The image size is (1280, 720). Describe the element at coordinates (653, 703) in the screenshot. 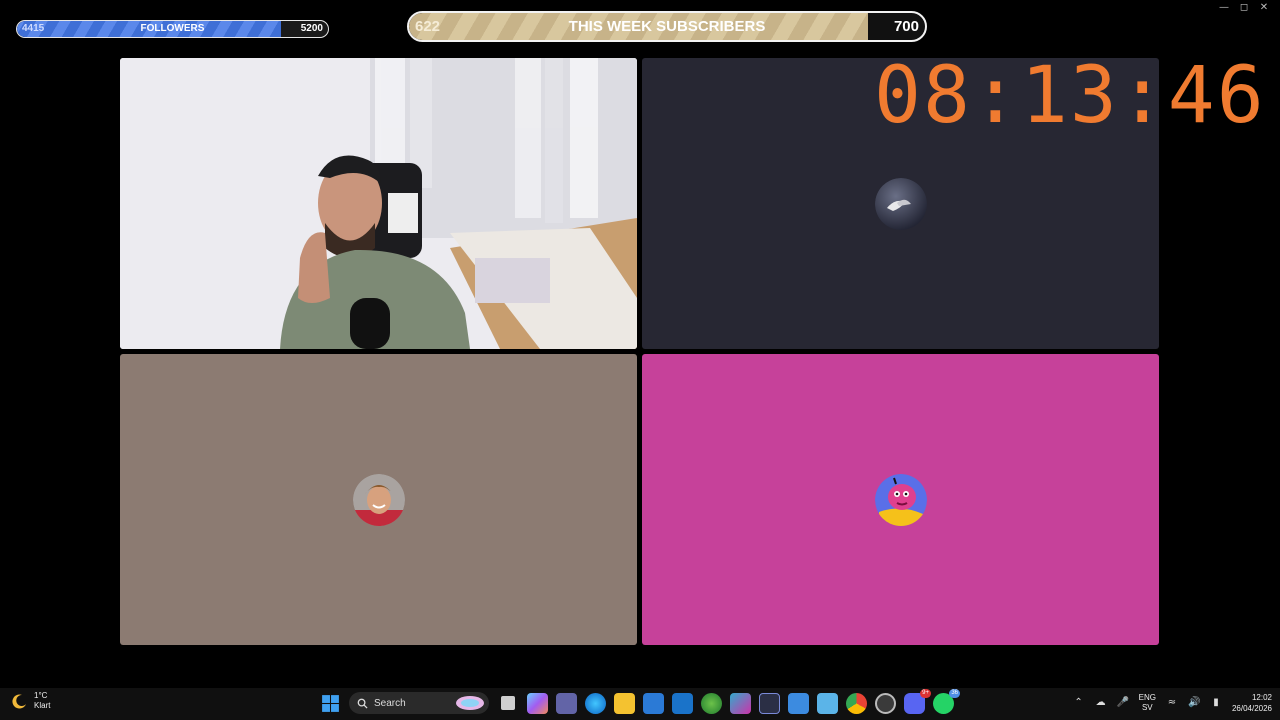

I see `microsoft-store-icon` at that location.